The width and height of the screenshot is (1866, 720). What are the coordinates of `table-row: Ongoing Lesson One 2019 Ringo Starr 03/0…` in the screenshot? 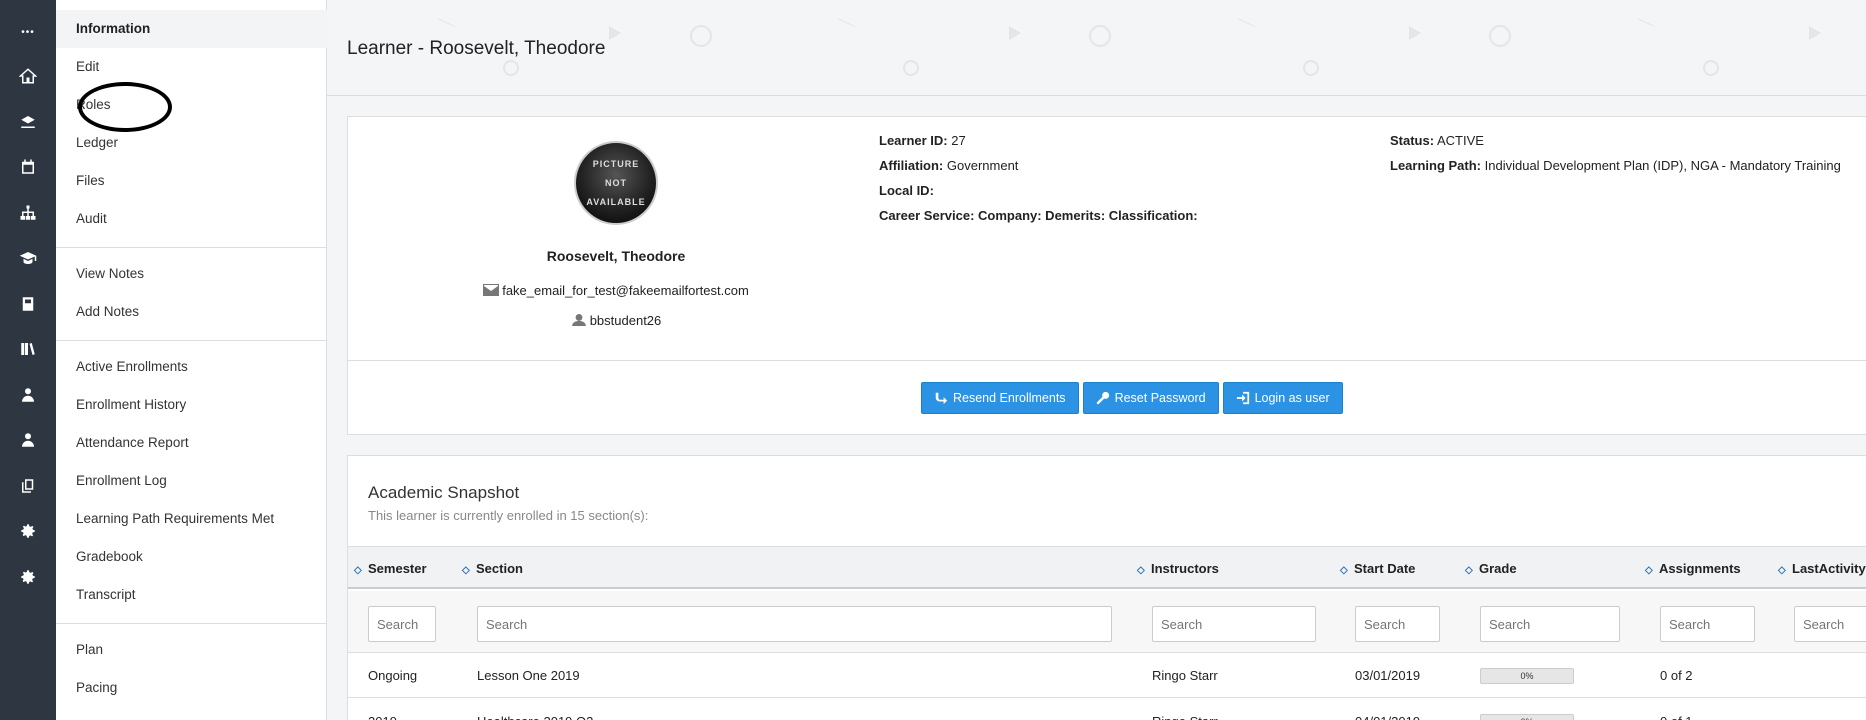 It's located at (1107, 675).